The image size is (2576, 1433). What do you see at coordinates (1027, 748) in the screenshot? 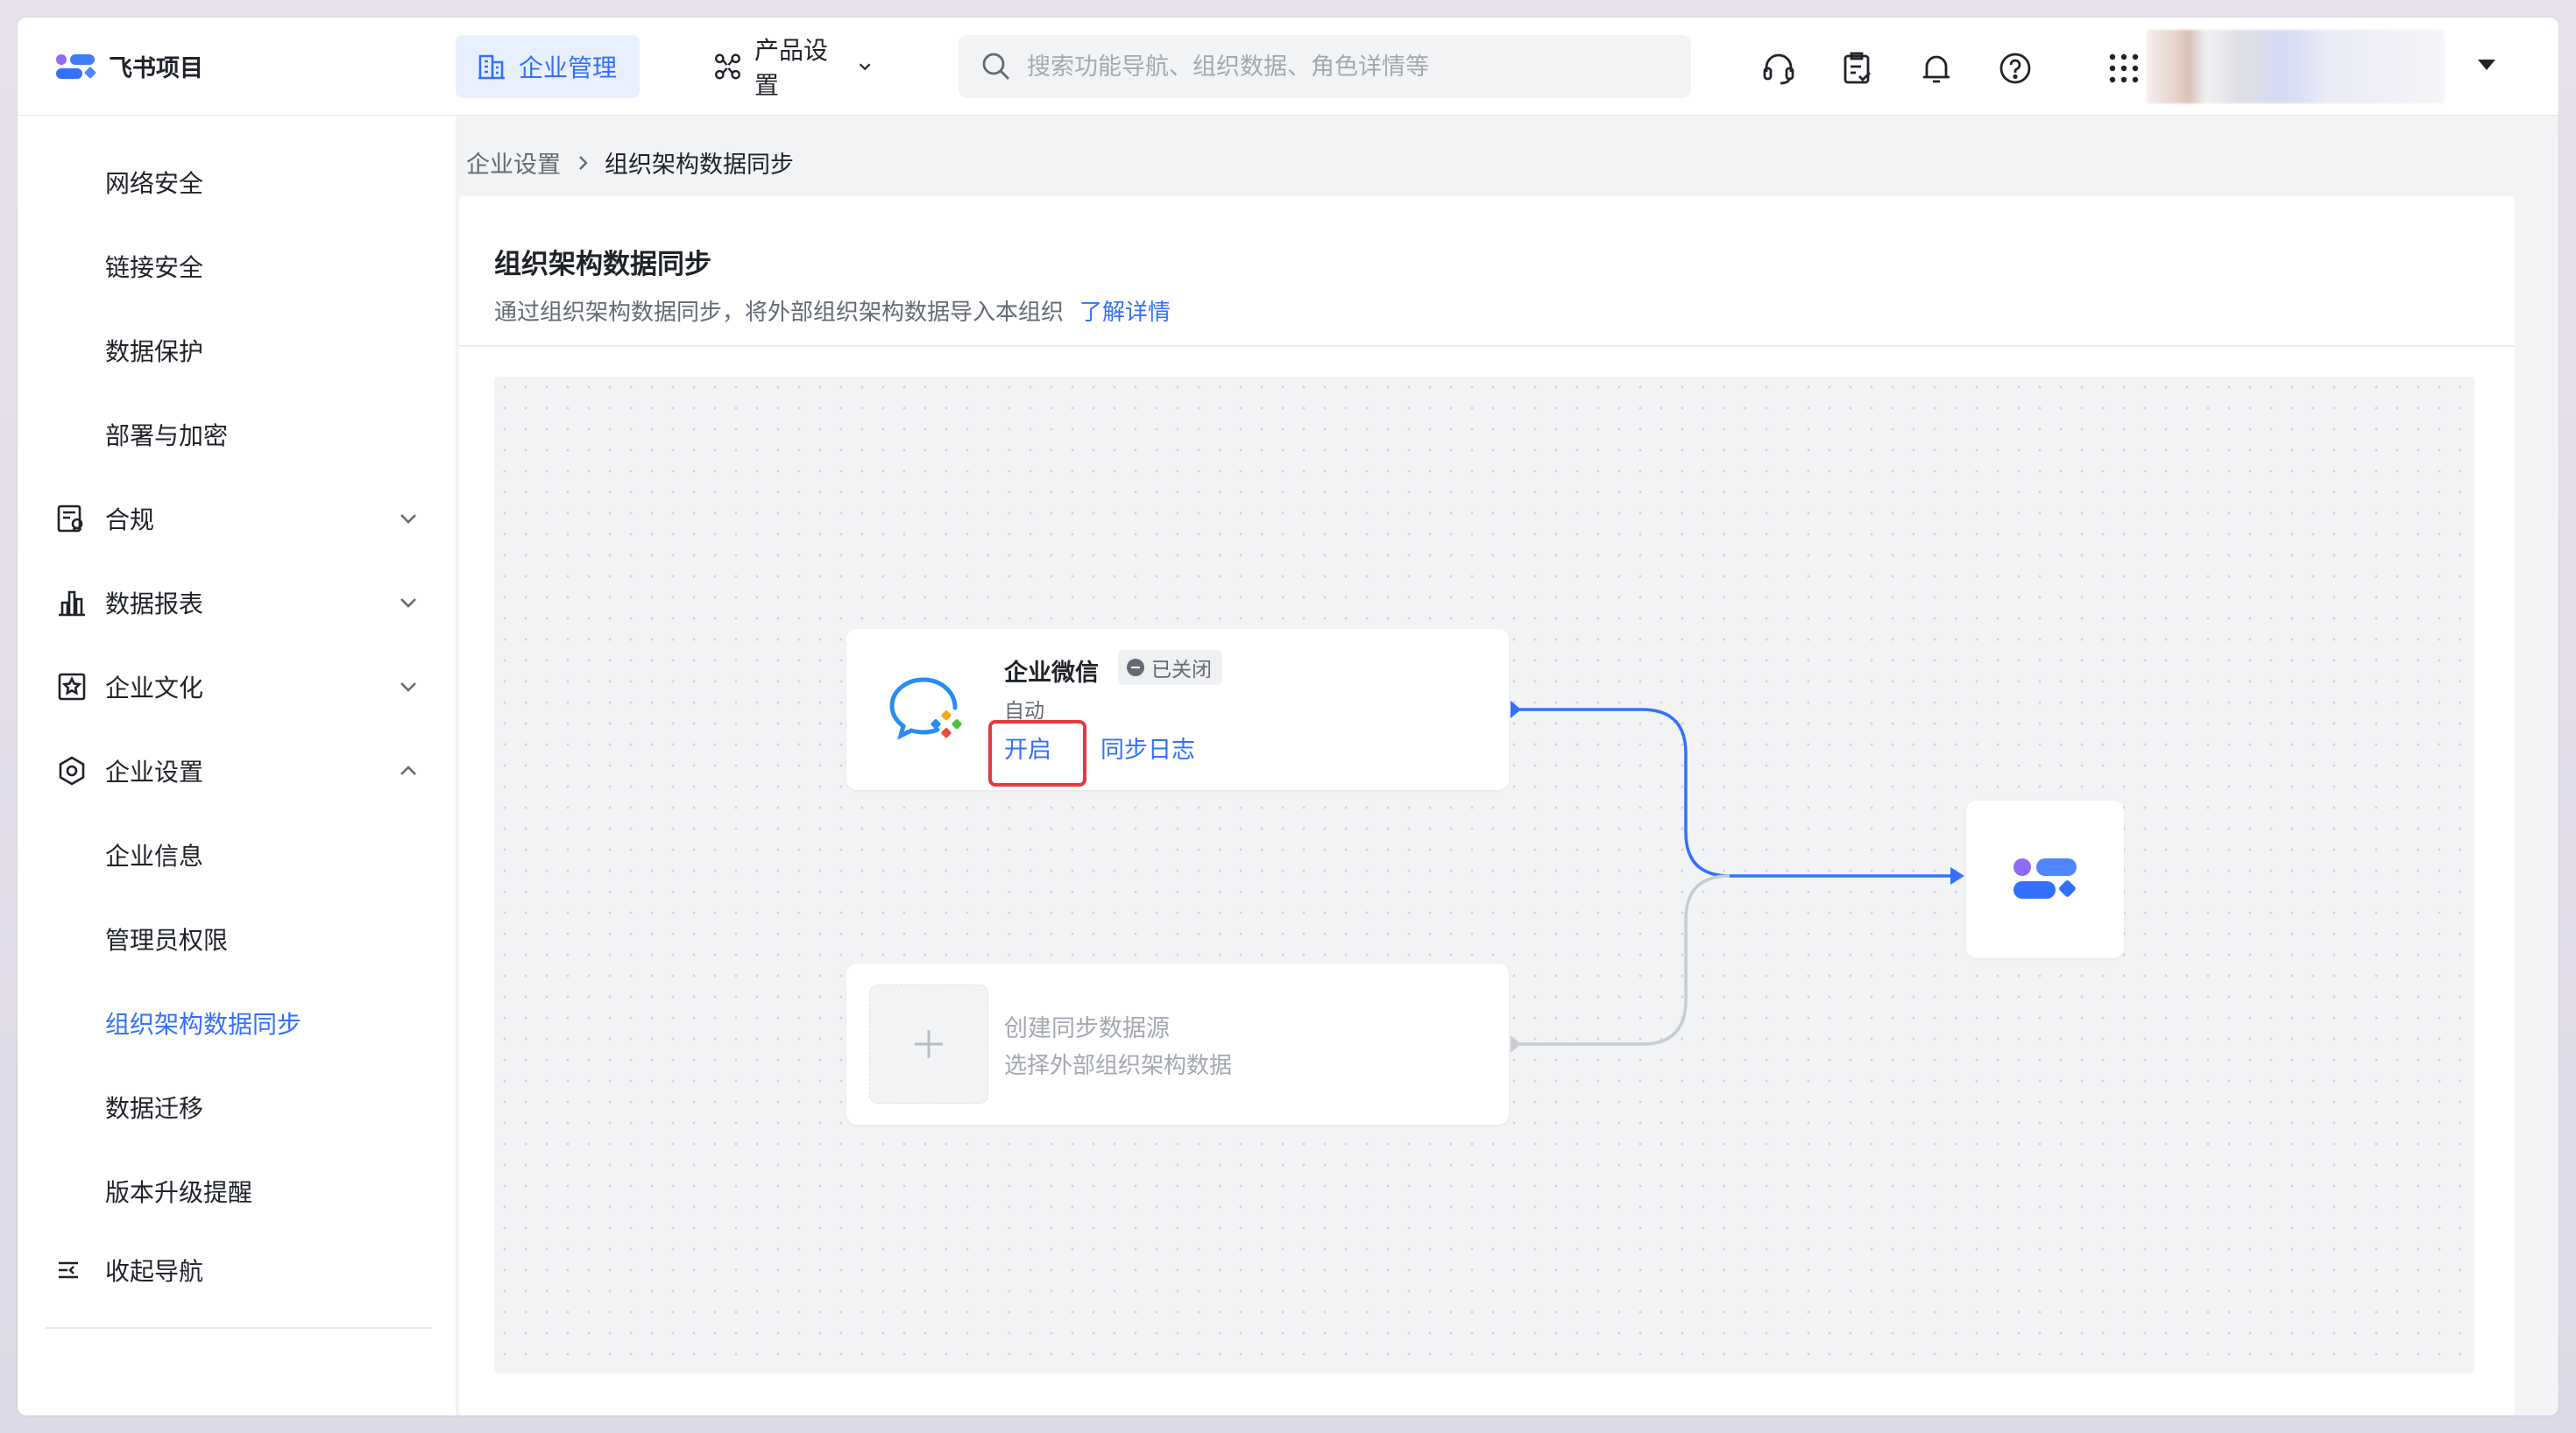
I see `enable-sync-link: 开启` at bounding box center [1027, 748].